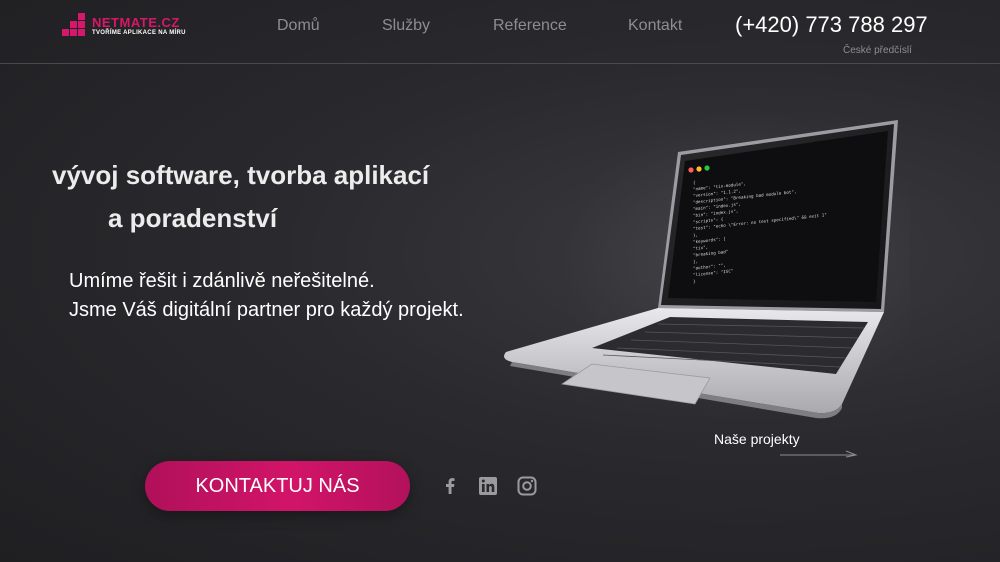 The width and height of the screenshot is (1000, 562). Describe the element at coordinates (450, 486) in the screenshot. I see `facebook-icon` at that location.